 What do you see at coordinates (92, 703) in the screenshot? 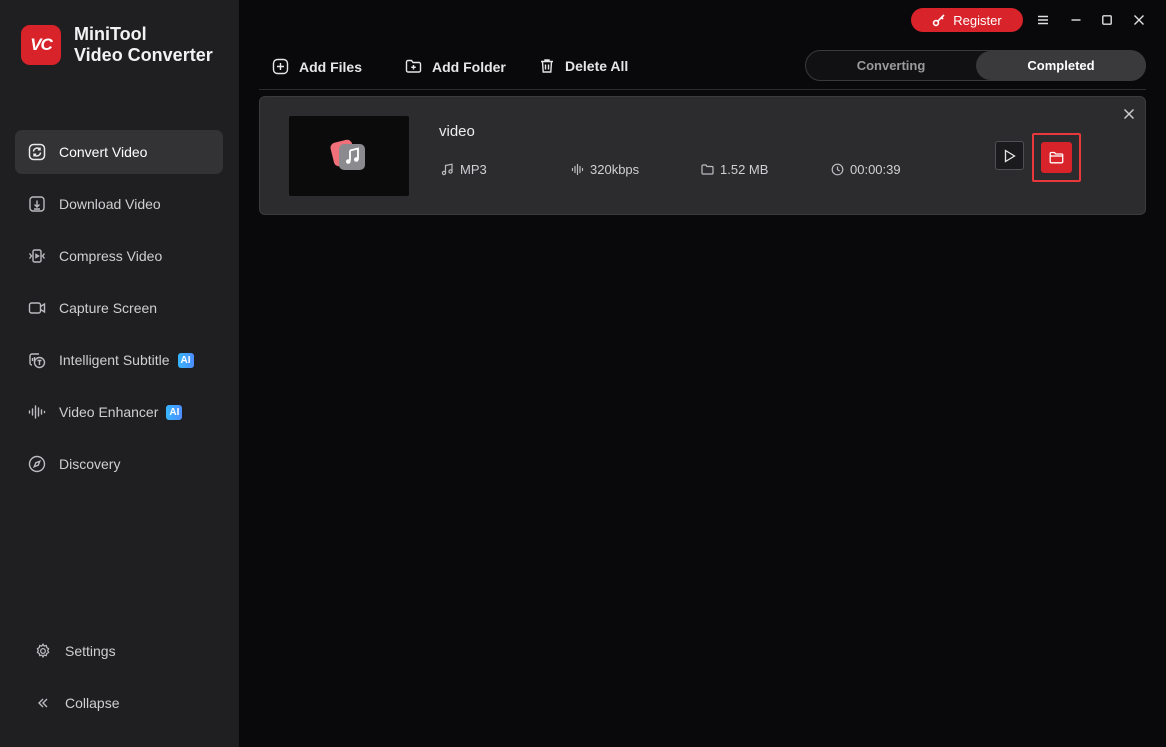
I see `collapse-label: Collapse` at bounding box center [92, 703].